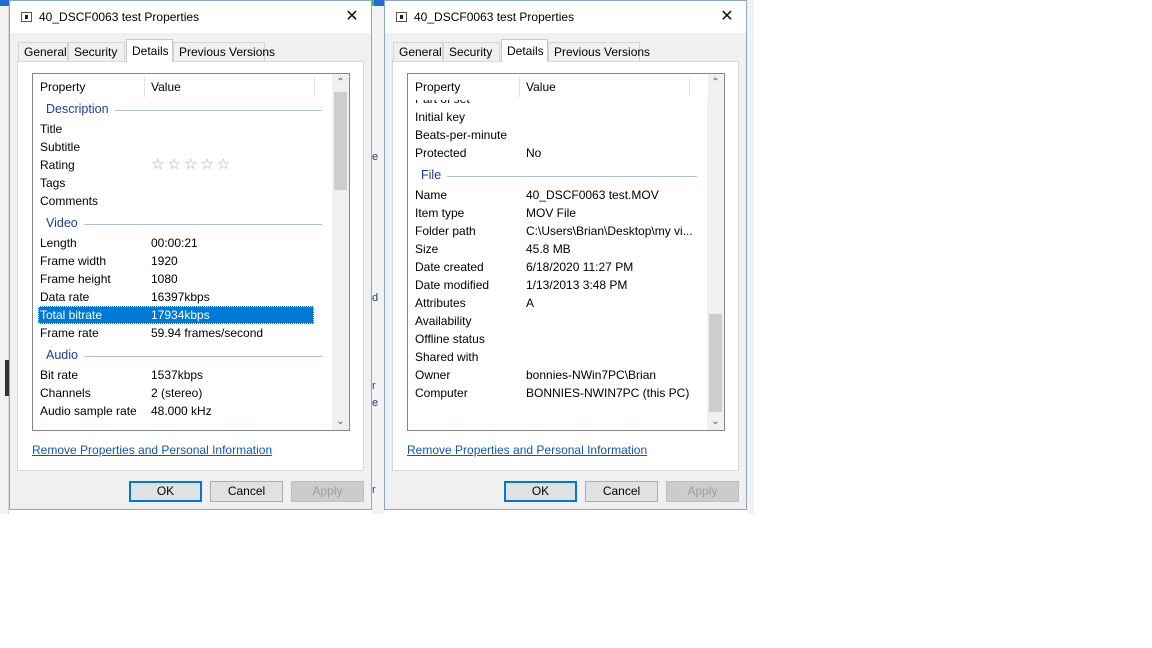 Image resolution: width=1152 pixels, height=648 pixels. What do you see at coordinates (177, 375) in the screenshot?
I see `property-value: 1537kbps` at bounding box center [177, 375].